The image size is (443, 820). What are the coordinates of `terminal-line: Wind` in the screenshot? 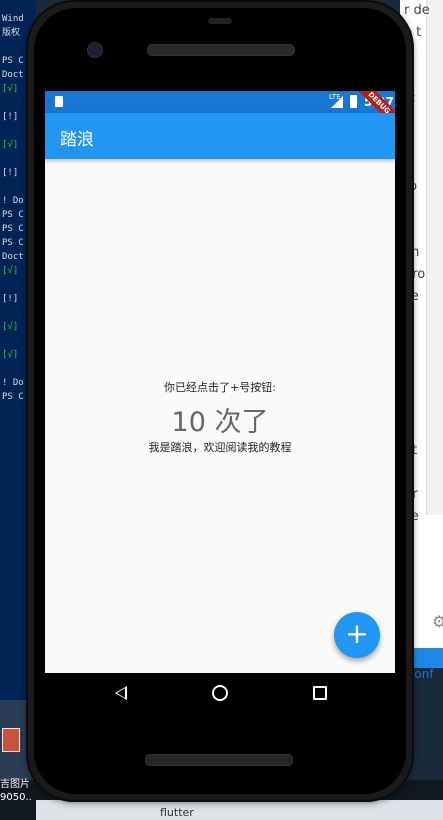 It's located at (13, 19).